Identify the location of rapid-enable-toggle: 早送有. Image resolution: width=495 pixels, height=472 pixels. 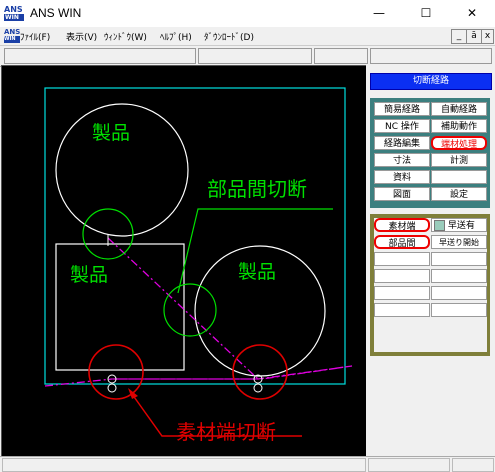
(459, 225).